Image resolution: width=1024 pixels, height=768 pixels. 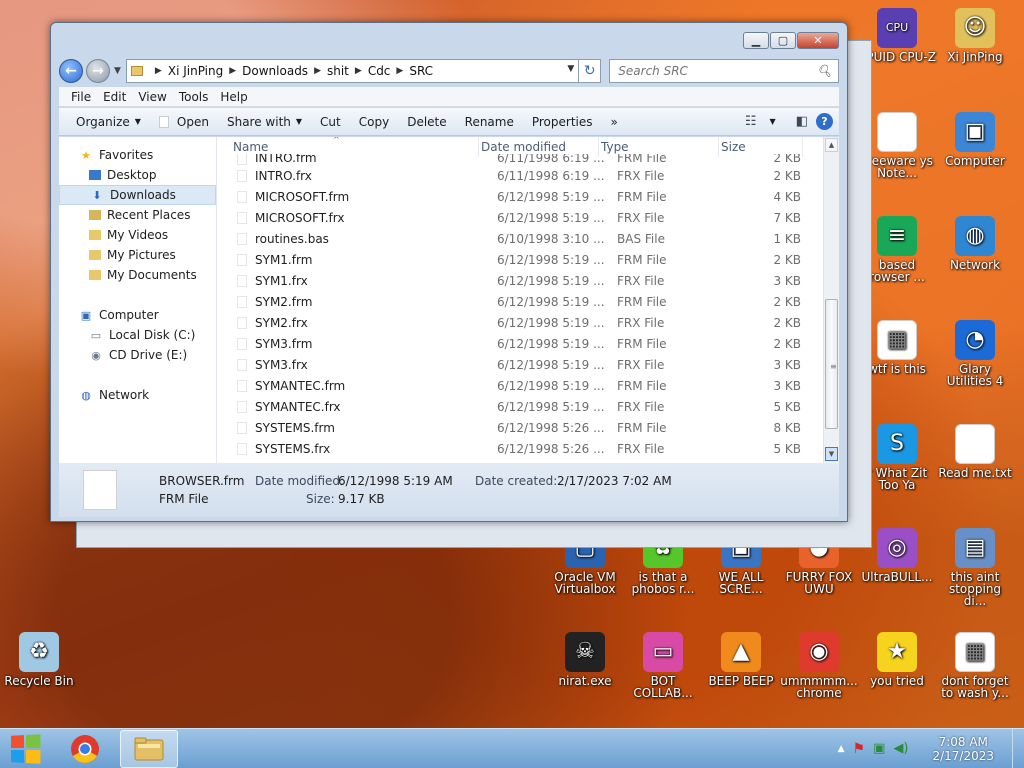 What do you see at coordinates (520, 259) in the screenshot?
I see `file-row: SYM1.frm 6/12/1998 5:19 ... FRM File 2 KB` at bounding box center [520, 259].